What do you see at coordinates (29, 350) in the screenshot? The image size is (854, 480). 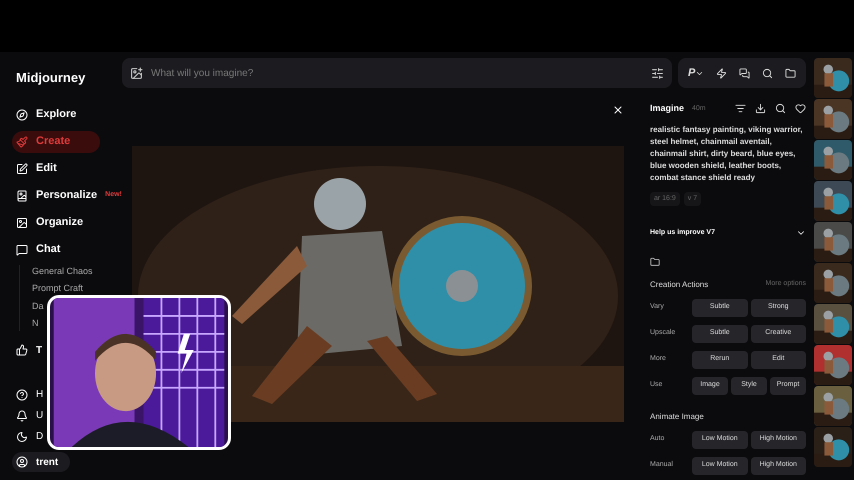 I see `nav-item: T` at bounding box center [29, 350].